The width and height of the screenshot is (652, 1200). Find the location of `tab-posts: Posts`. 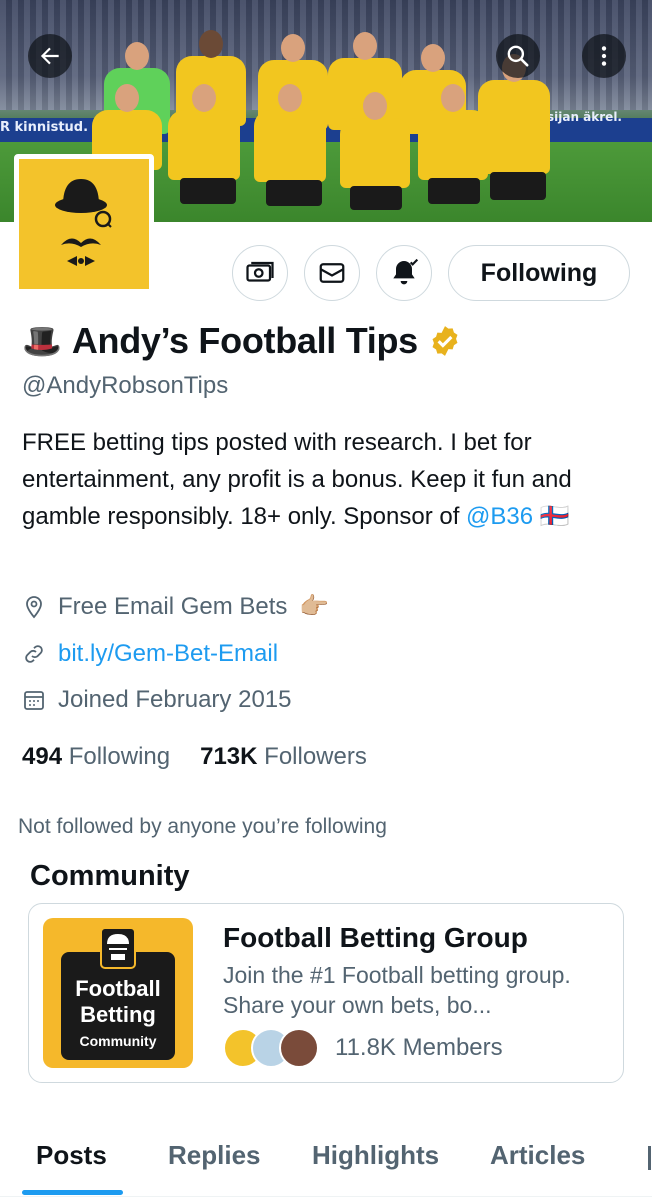

tab-posts: Posts is located at coordinates (71, 1155).